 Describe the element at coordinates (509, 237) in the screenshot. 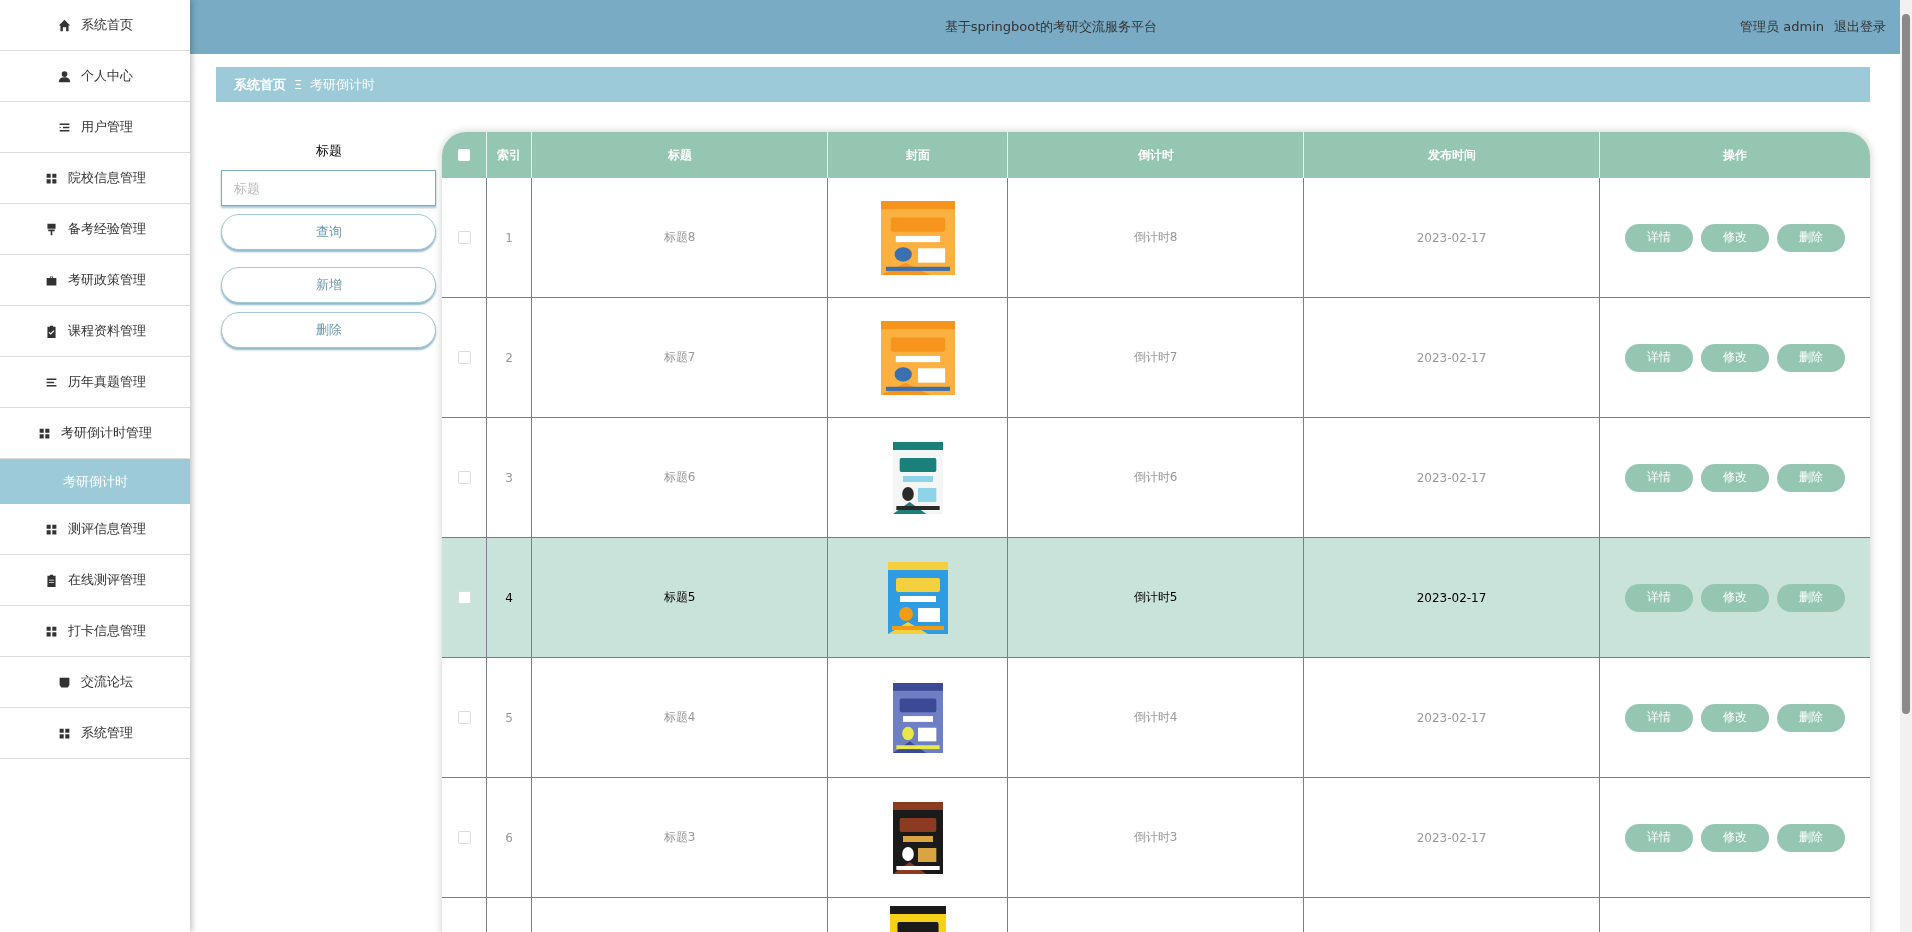

I see `index-cell: 1` at that location.